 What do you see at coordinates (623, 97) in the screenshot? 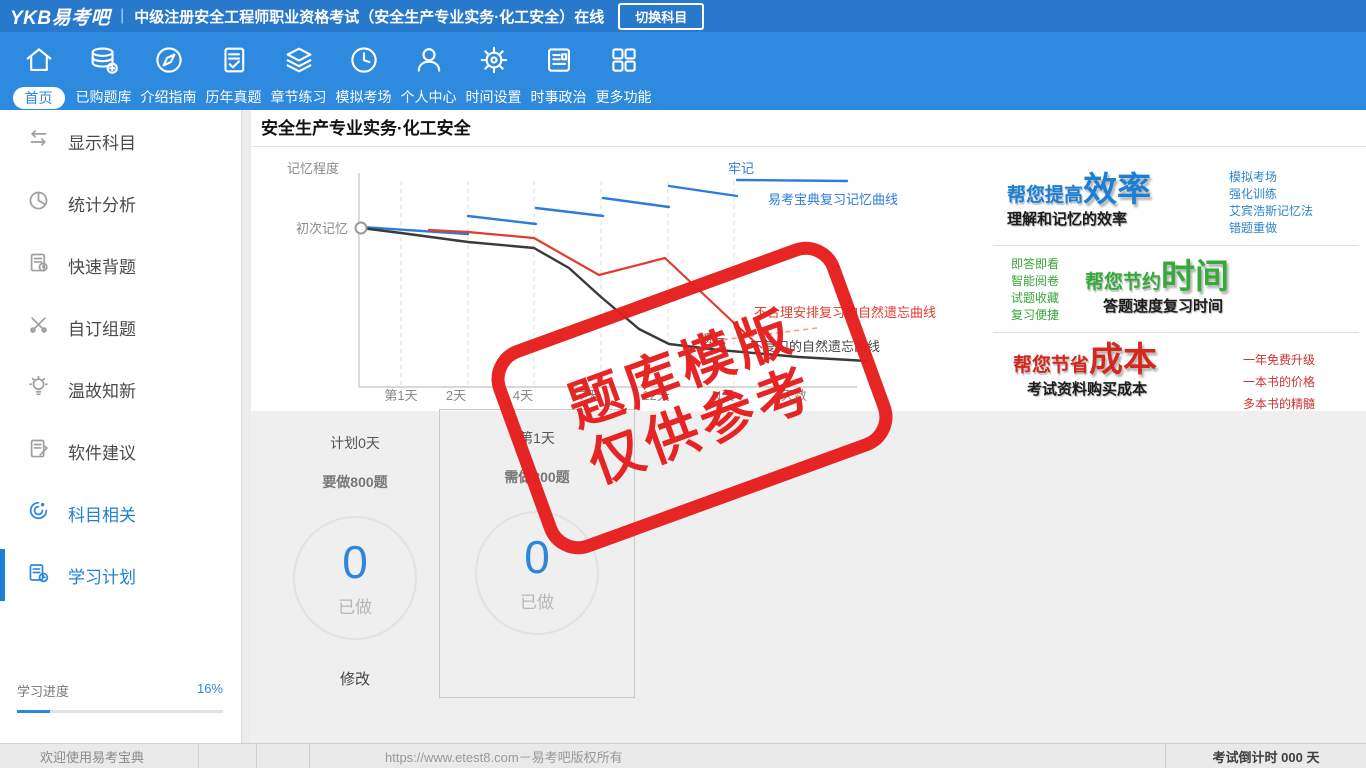
I see `nav-label: 更多功能` at bounding box center [623, 97].